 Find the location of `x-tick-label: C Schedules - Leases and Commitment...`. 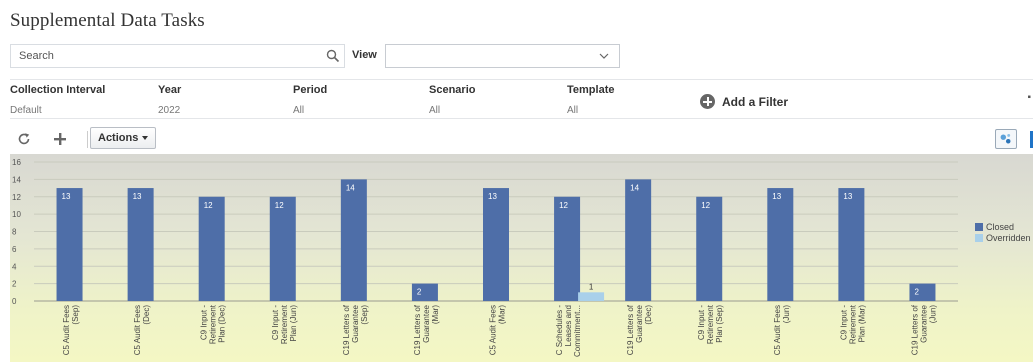

x-tick-label: C Schedules - Leases and Commitment... is located at coordinates (568, 331).